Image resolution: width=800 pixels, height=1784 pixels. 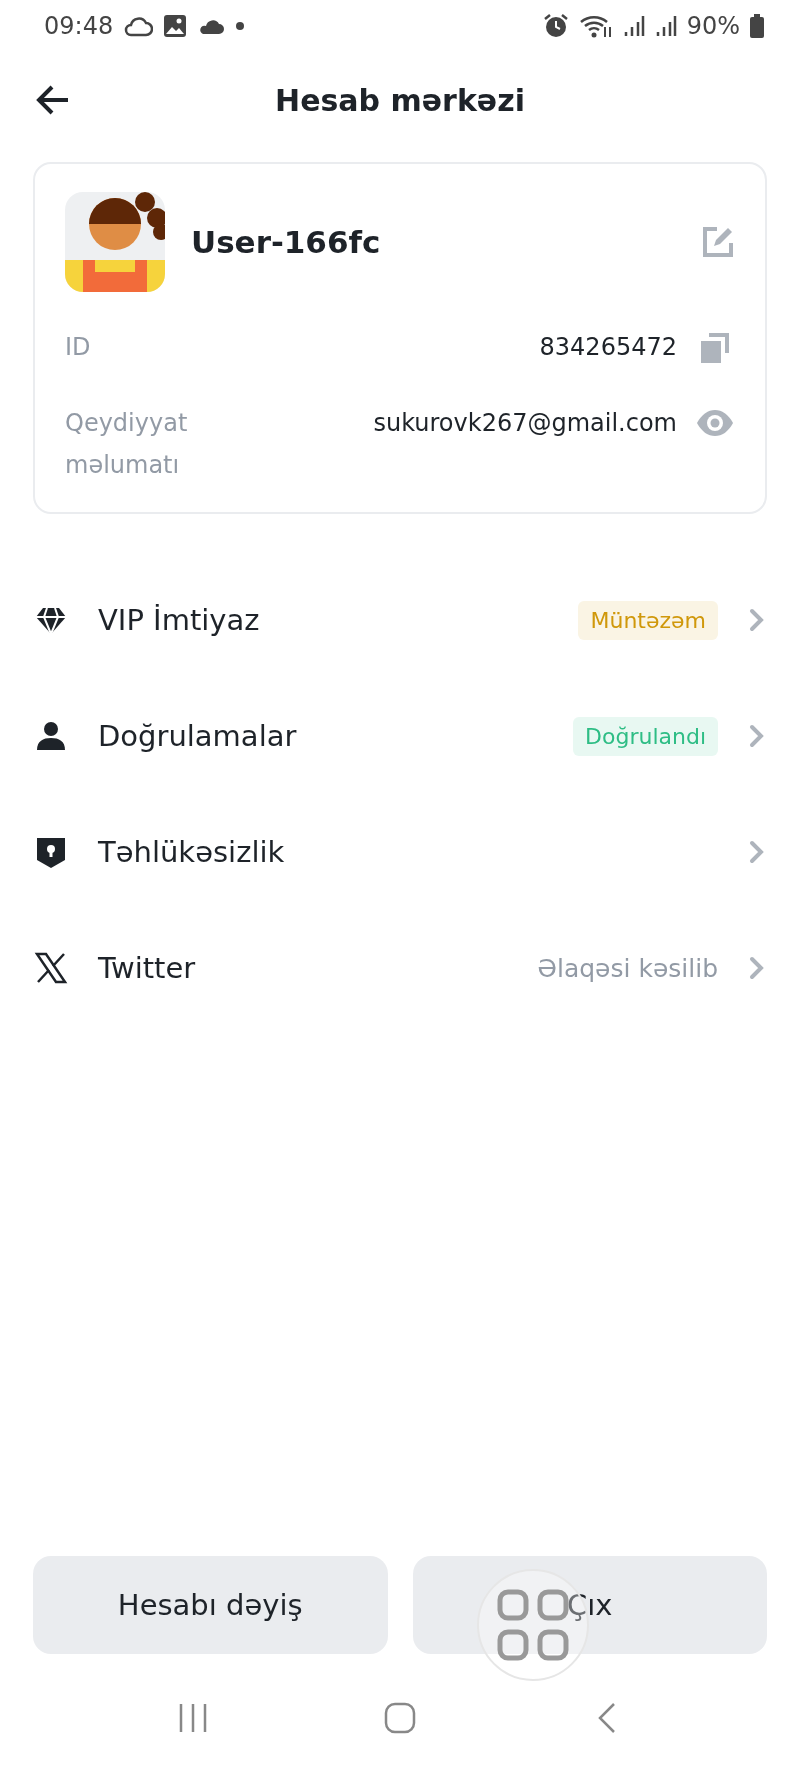 I want to click on avatar-icon, so click(x=115, y=242).